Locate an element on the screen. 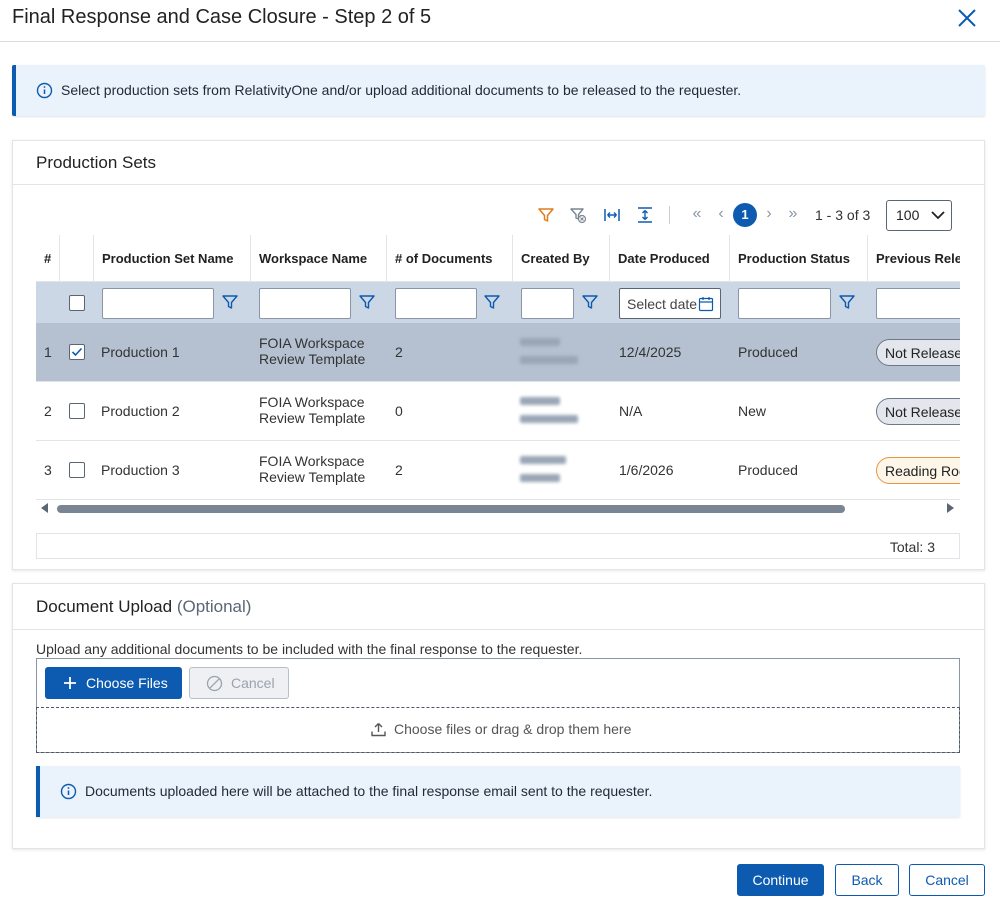 The image size is (1000, 909). column-header-production-set-name: Production Set Name is located at coordinates (172, 258).